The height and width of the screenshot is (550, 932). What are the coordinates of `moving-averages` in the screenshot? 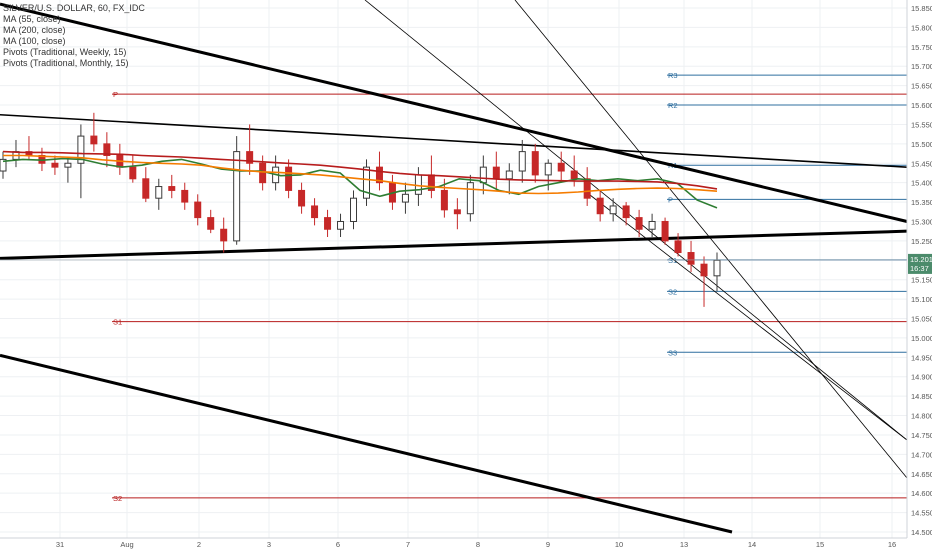 It's located at (360, 179).